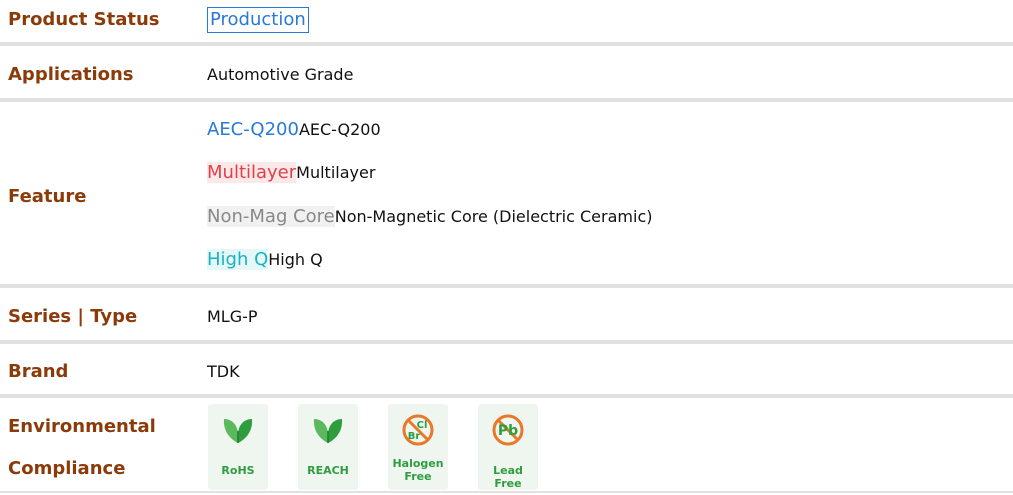 This screenshot has height=495, width=1013. What do you see at coordinates (84, 19) in the screenshot?
I see `product-status-label: Product Status` at bounding box center [84, 19].